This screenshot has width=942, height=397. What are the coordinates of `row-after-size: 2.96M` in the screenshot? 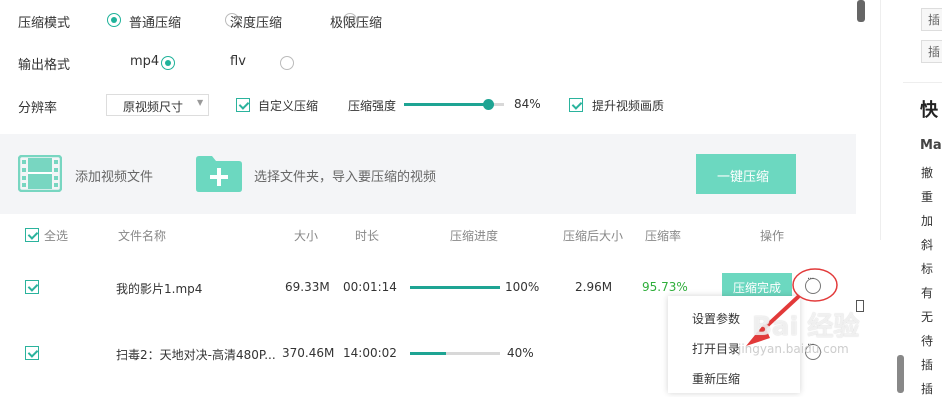 It's located at (594, 287).